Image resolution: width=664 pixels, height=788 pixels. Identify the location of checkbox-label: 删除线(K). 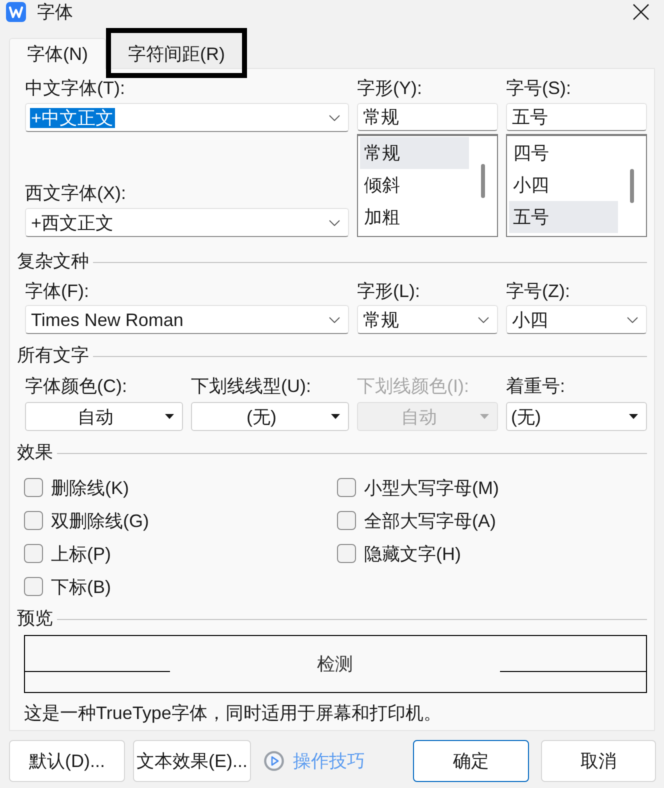
(90, 488).